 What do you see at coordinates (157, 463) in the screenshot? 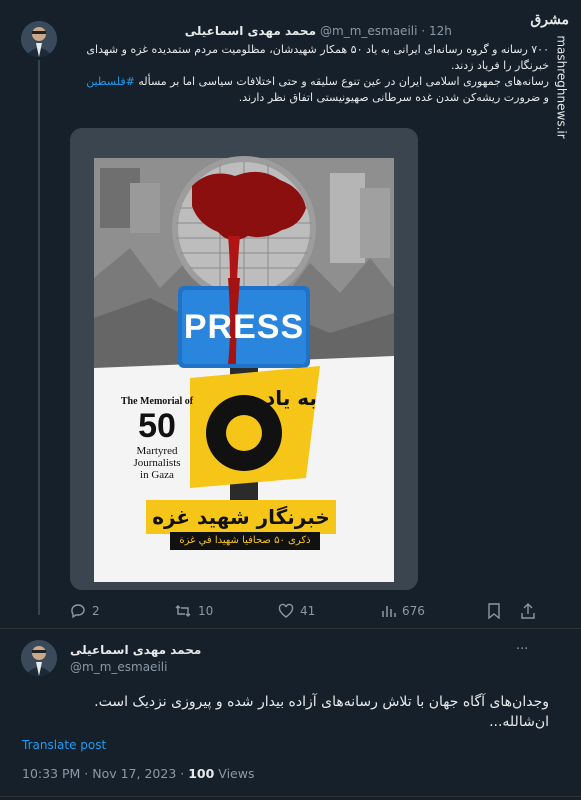
I see `poster-en-line: Journalists` at bounding box center [157, 463].